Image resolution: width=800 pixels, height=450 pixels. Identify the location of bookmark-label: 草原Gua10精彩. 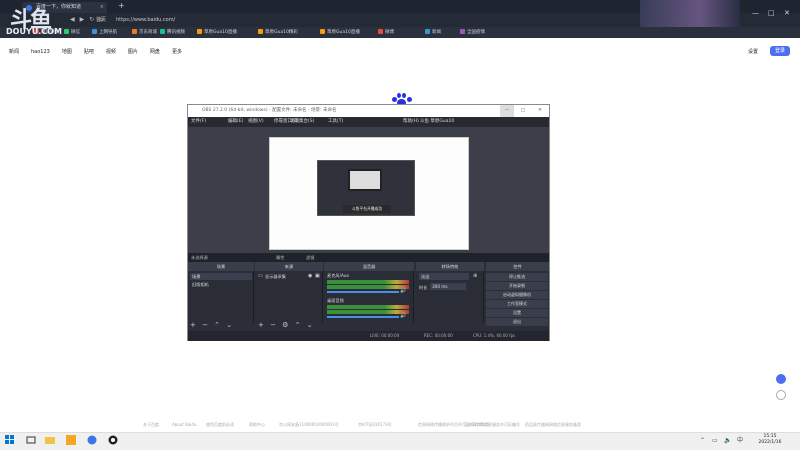
(281, 32).